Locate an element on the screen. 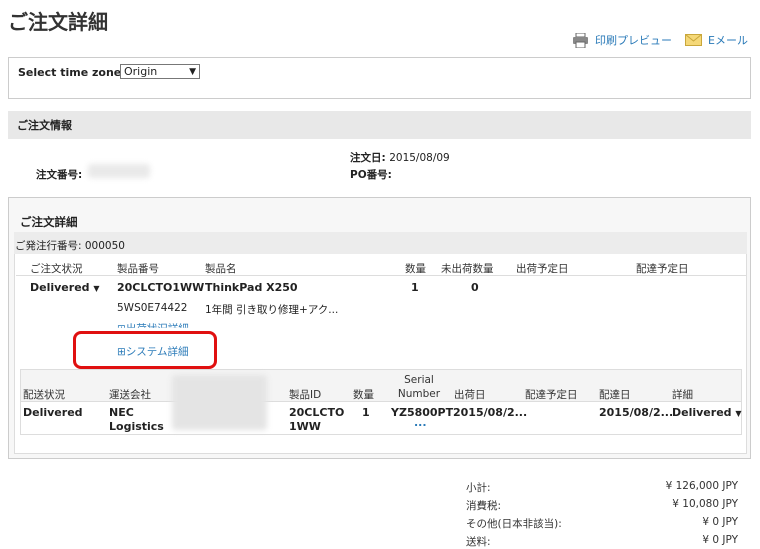 The height and width of the screenshot is (549, 760). email-link: Eメール is located at coordinates (716, 40).